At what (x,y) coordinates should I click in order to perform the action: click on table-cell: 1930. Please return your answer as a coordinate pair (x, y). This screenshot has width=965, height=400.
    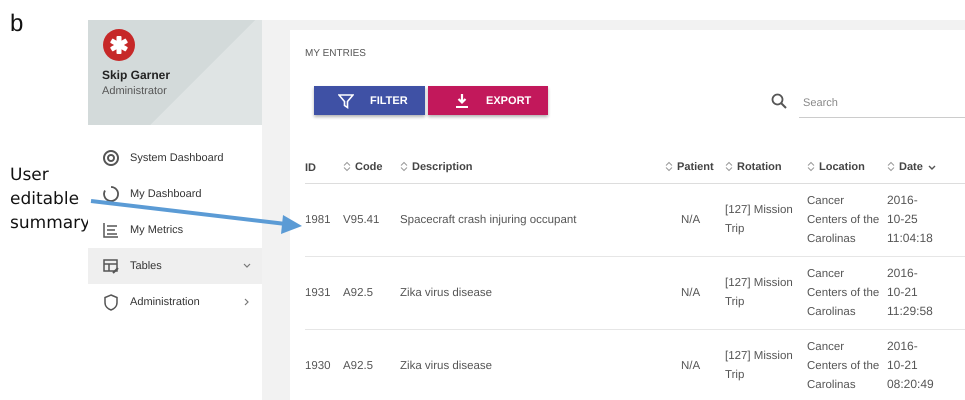
    Looking at the image, I should click on (318, 366).